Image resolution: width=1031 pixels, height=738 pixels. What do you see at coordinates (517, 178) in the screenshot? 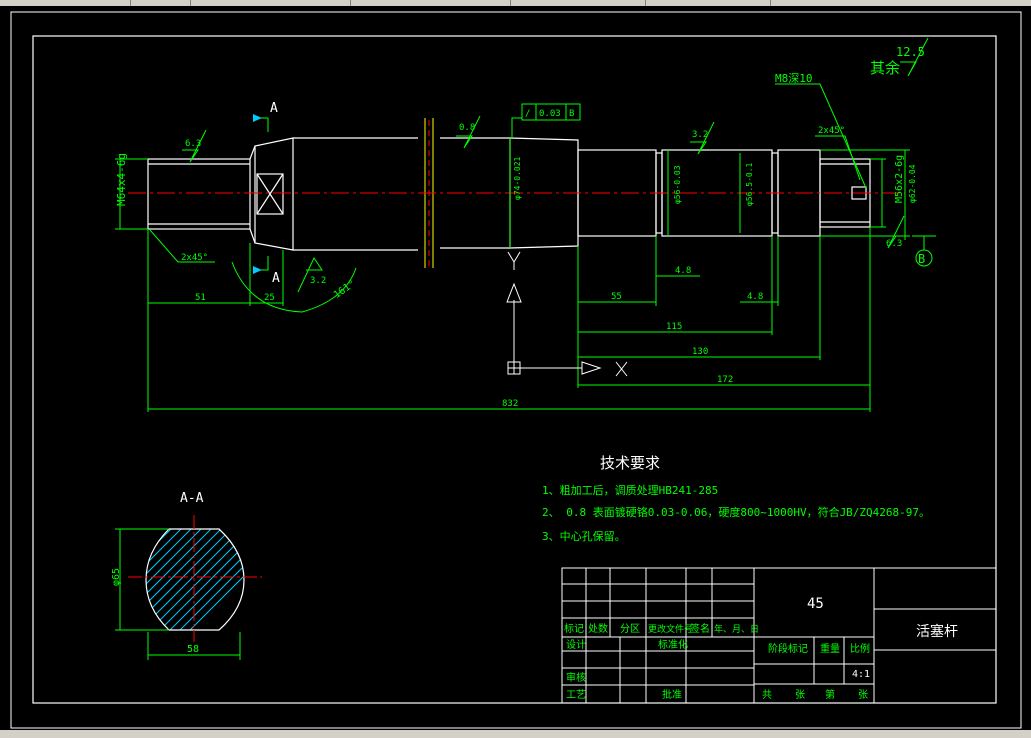
I see `diameter-74: φ74-0.021` at bounding box center [517, 178].